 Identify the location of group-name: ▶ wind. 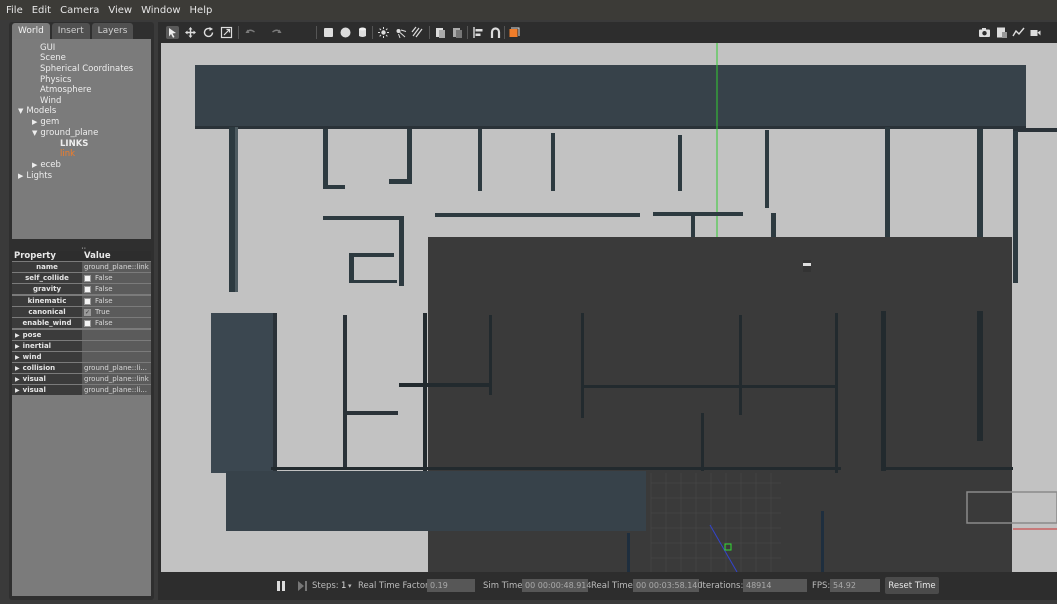
(47, 357).